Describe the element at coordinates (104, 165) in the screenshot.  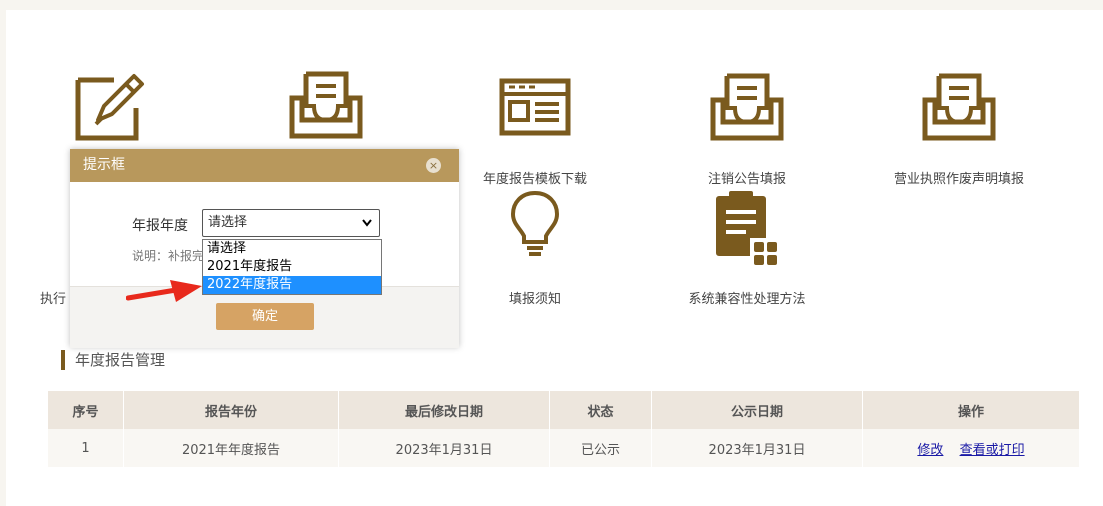
I see `dialog-title: 提示框` at that location.